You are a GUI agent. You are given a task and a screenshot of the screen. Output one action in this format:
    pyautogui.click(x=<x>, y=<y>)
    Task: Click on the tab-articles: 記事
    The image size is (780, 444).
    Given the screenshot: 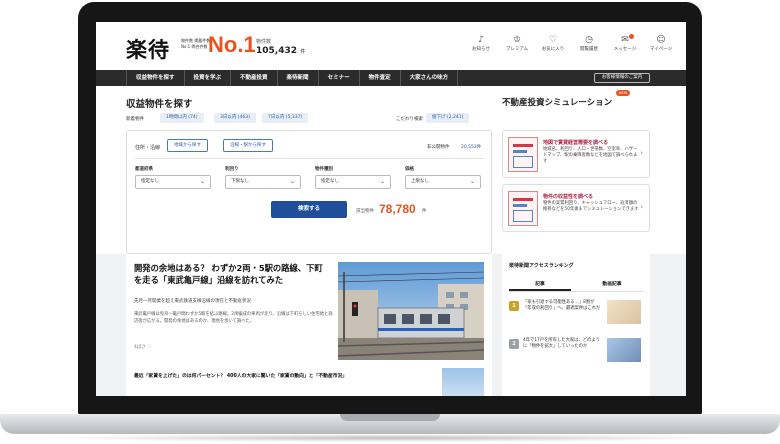 What is the action you would take?
    pyautogui.click(x=540, y=284)
    